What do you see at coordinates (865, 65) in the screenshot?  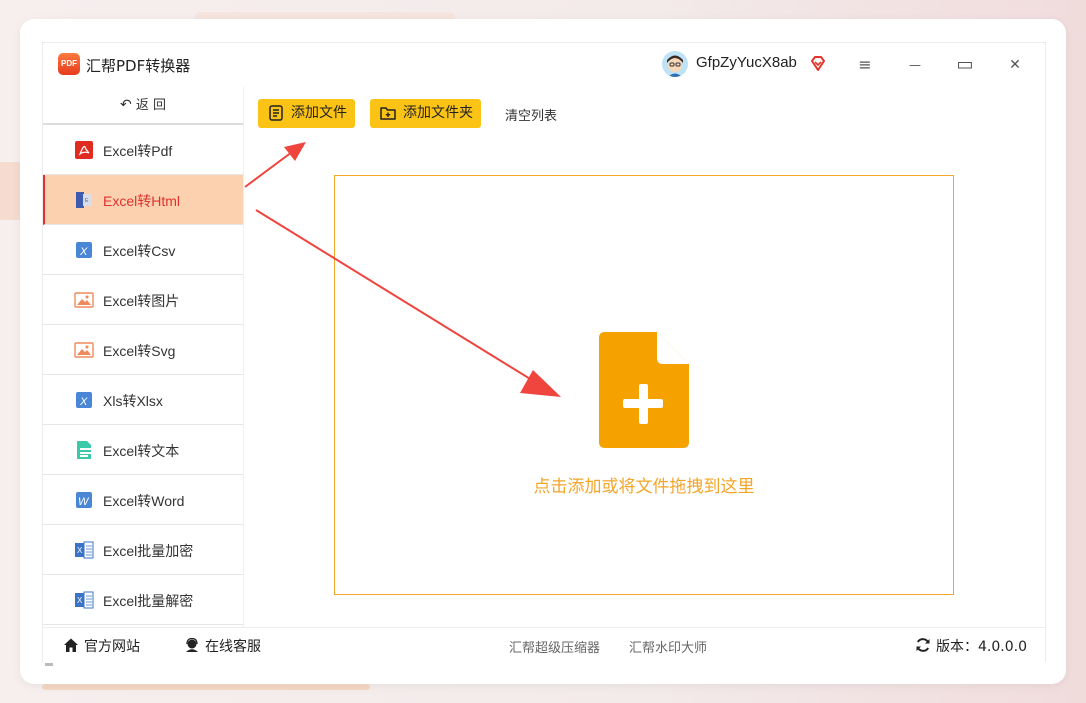 I see `menu-icon: ≡` at bounding box center [865, 65].